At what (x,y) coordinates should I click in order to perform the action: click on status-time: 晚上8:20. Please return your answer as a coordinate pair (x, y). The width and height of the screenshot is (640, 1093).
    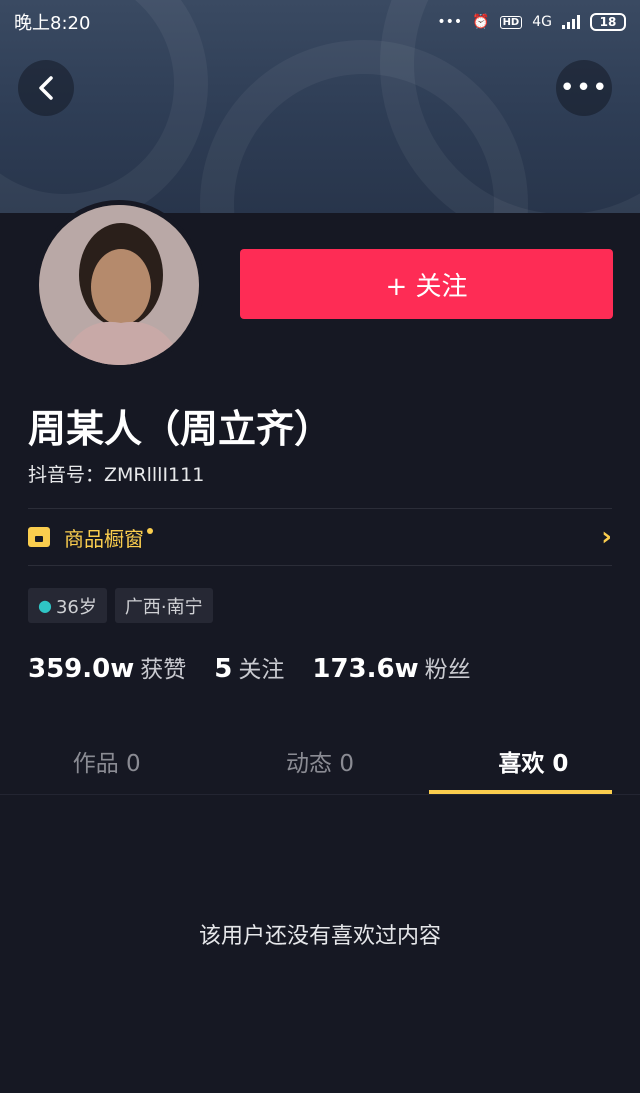
    Looking at the image, I should click on (52, 23).